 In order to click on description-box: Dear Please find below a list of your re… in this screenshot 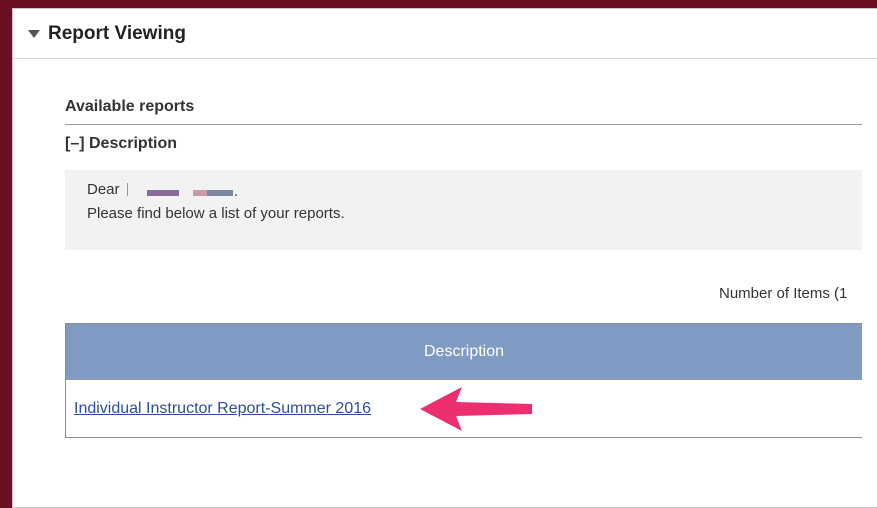, I will do `click(463, 210)`.